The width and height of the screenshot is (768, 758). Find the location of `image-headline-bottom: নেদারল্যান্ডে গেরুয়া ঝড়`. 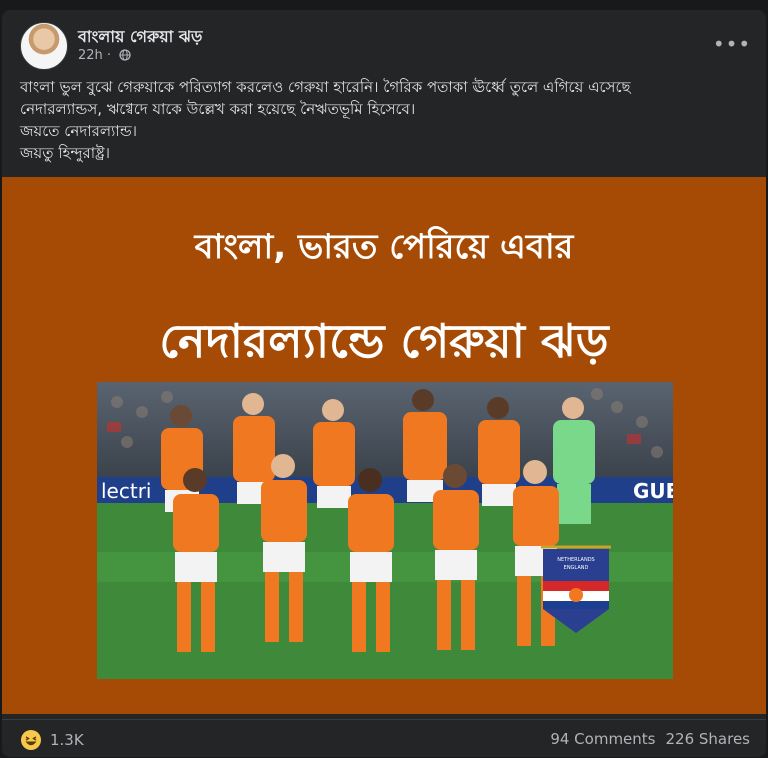

image-headline-bottom: নেদারল্যান্ডে গেরুয়া ঝড় is located at coordinates (384, 341).